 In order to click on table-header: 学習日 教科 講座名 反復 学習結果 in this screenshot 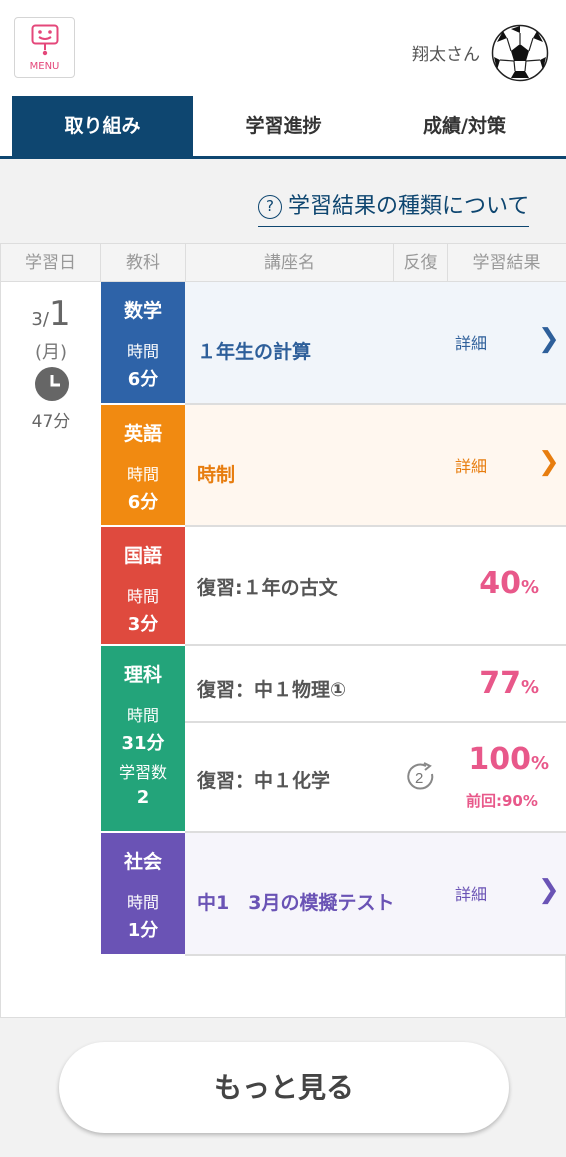, I will do `click(283, 262)`.